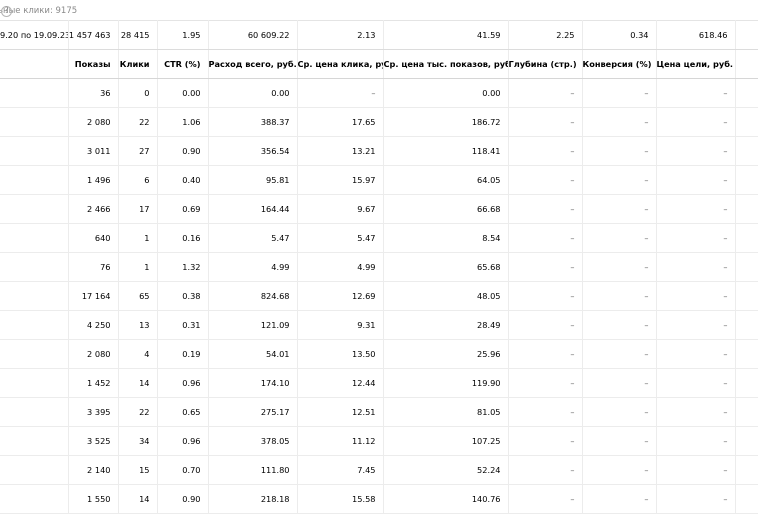  What do you see at coordinates (253, 470) in the screenshot?
I see `cell-spend: 111.80` at bounding box center [253, 470].